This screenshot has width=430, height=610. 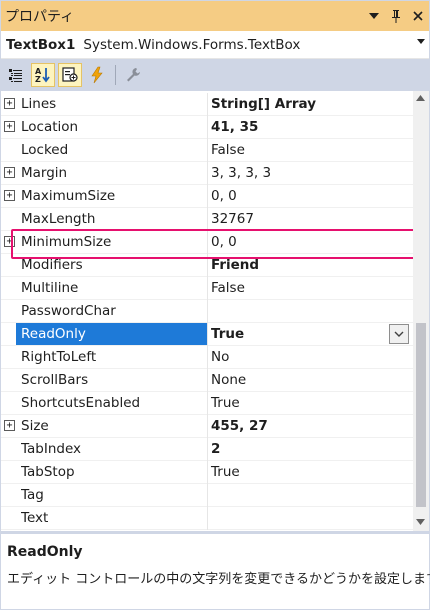 I want to click on property-row: Locked False, so click(x=207, y=150).